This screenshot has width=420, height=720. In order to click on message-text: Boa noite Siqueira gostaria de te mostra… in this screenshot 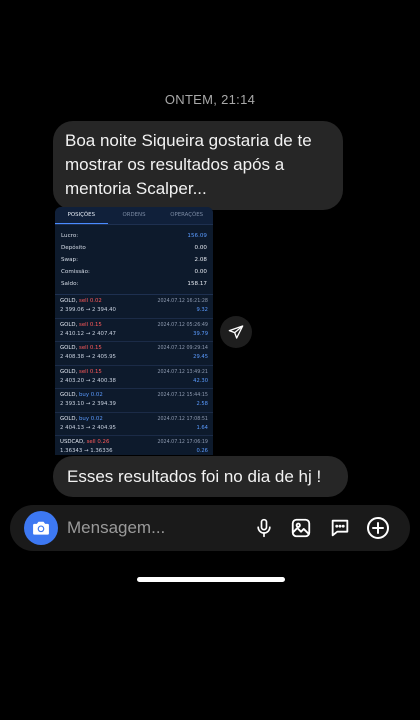, I will do `click(188, 164)`.